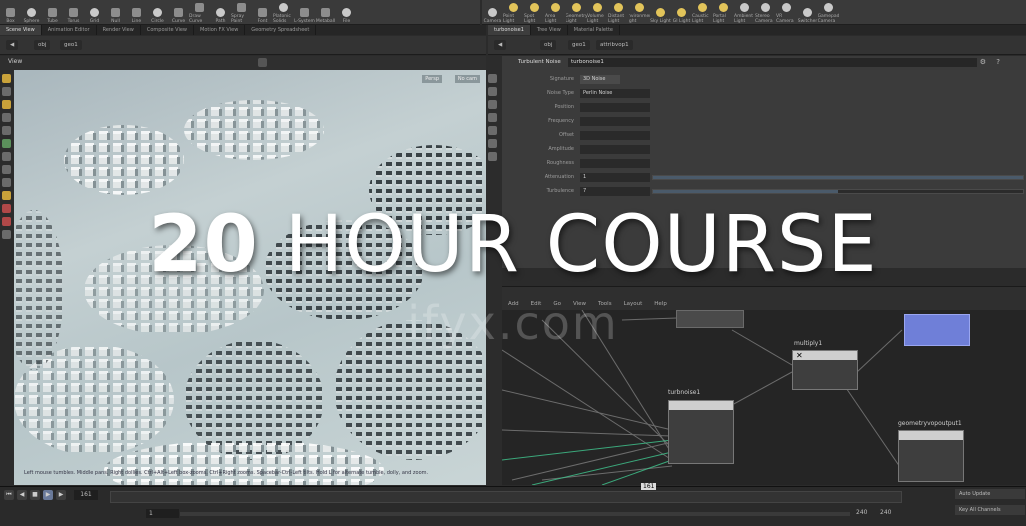 The image size is (1026, 526). What do you see at coordinates (346, 13) in the screenshot?
I see `geo-tool-16: File` at bounding box center [346, 13].